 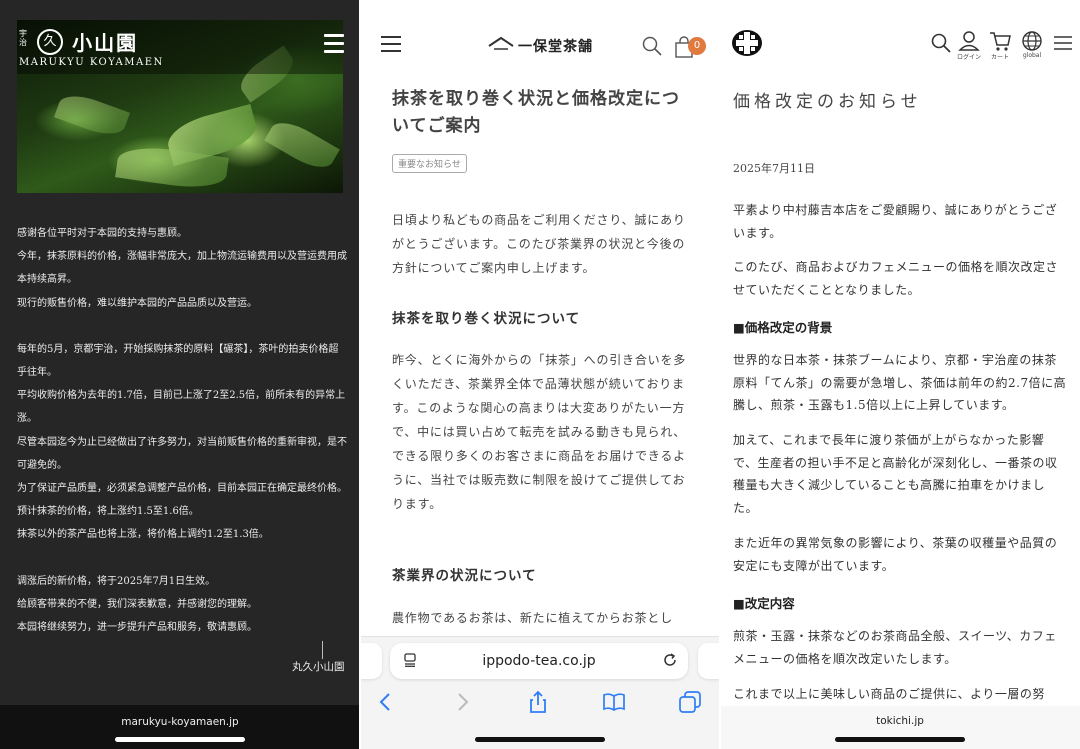 What do you see at coordinates (774, 168) in the screenshot?
I see `publish-date: 2025年7月11日` at bounding box center [774, 168].